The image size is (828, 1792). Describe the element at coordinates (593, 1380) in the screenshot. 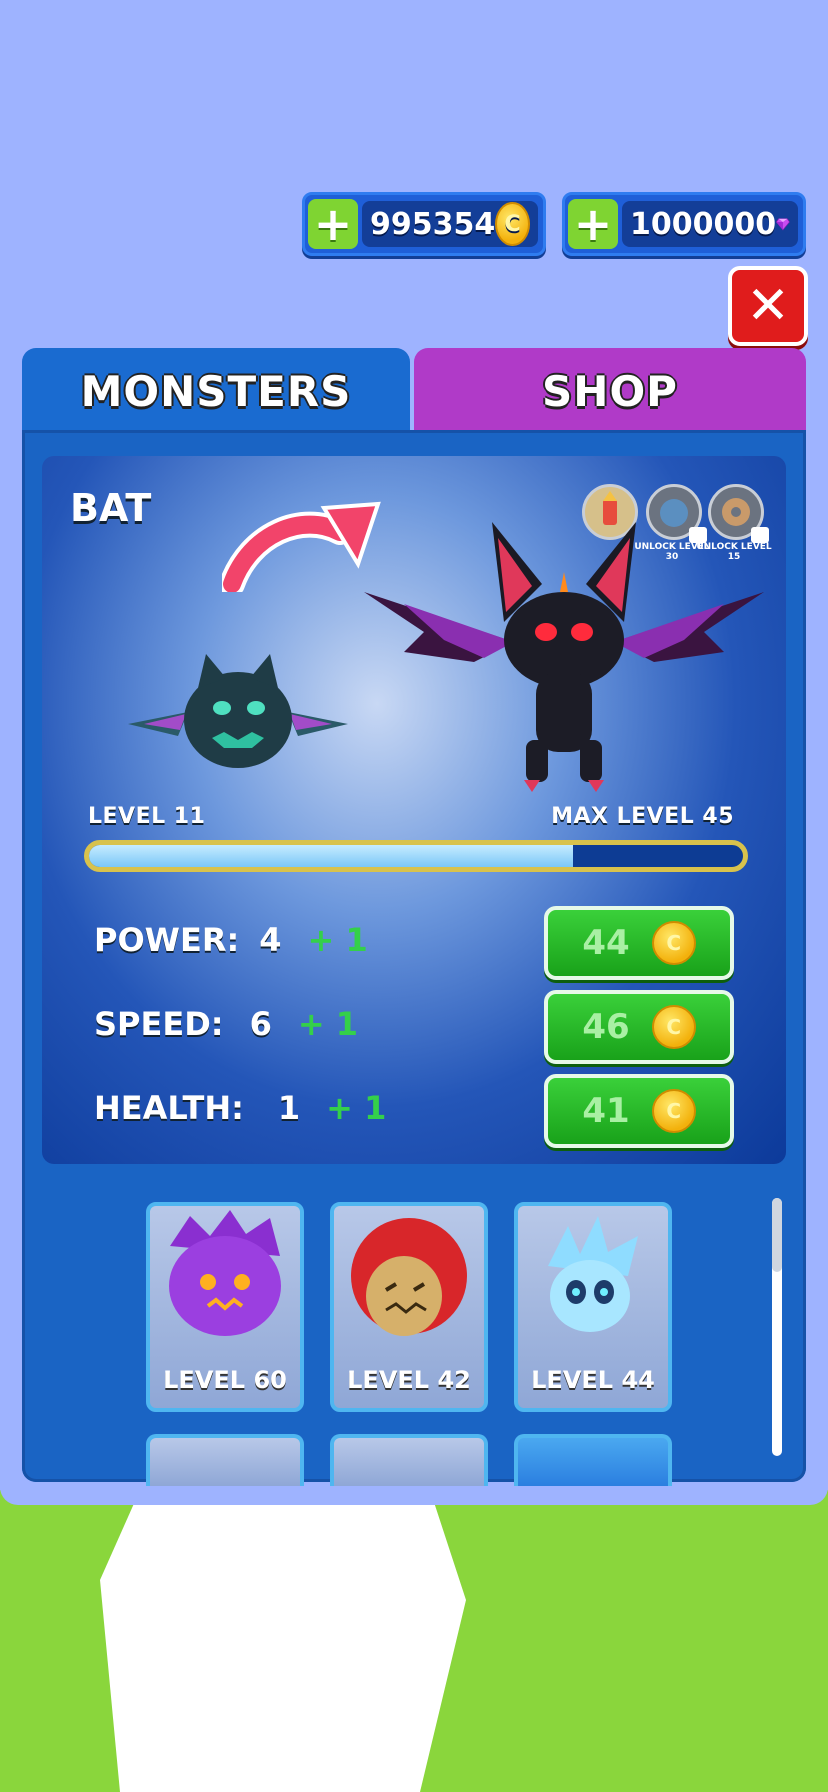

I see `monster-card-level: LEVEL 44` at that location.